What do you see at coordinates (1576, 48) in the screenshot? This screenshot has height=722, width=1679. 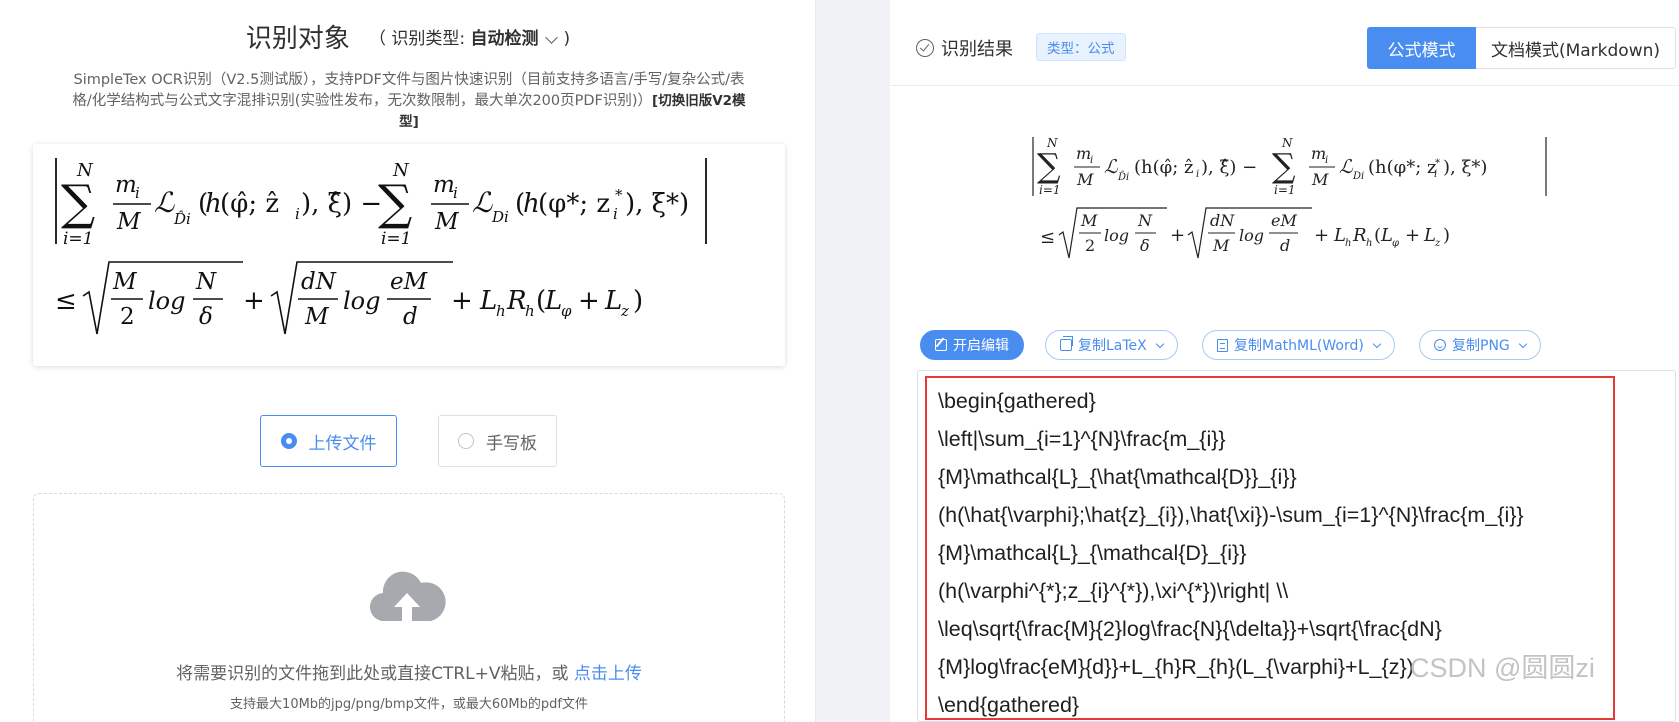 I see `tab-document-mode: 文档模式(Markdown)` at bounding box center [1576, 48].